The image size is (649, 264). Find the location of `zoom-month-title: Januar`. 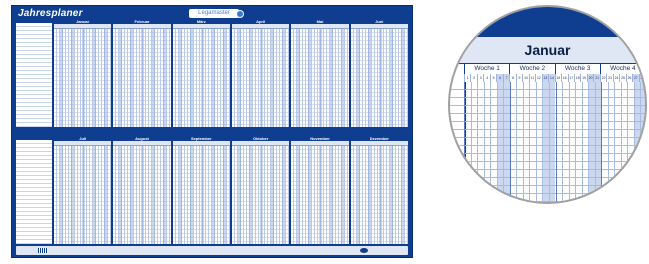

zoom-month-title: Januar is located at coordinates (547, 50).